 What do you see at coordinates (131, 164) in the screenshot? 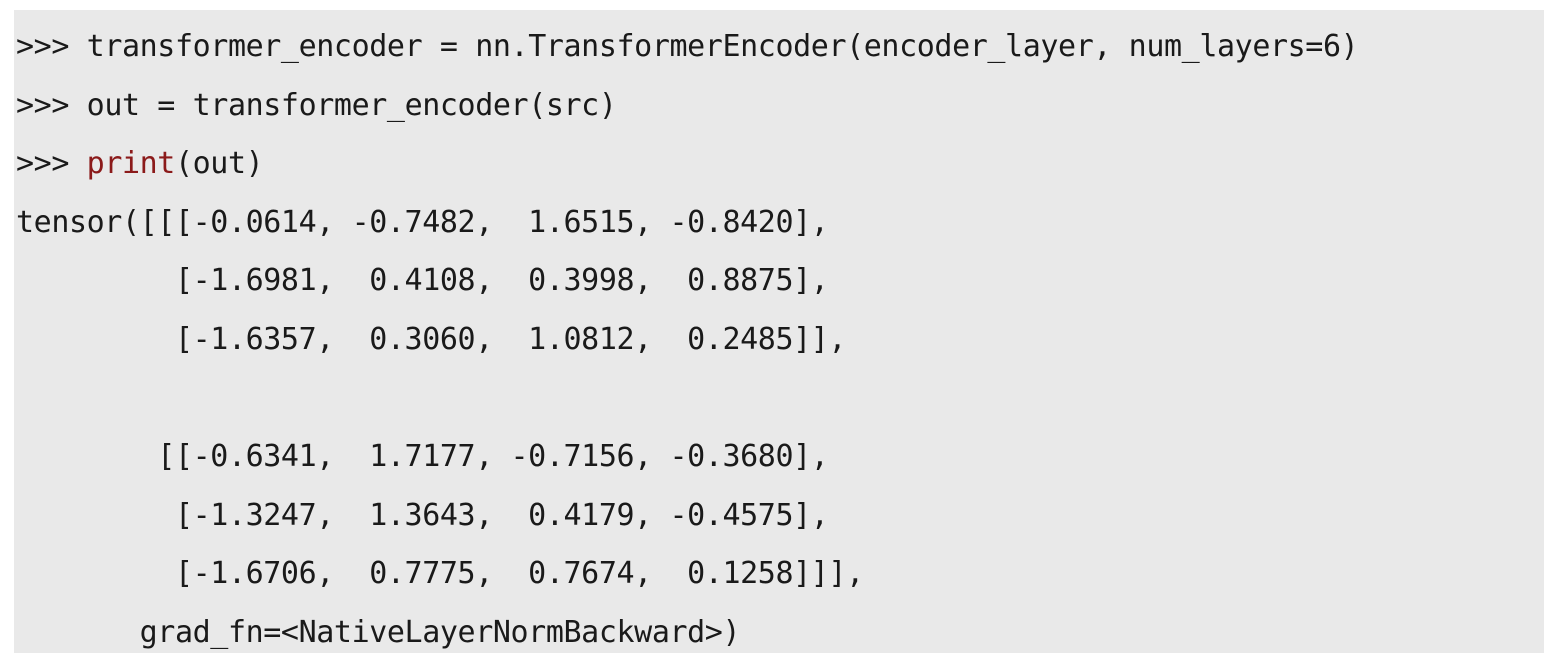
I see `builtin-print: print` at bounding box center [131, 164].